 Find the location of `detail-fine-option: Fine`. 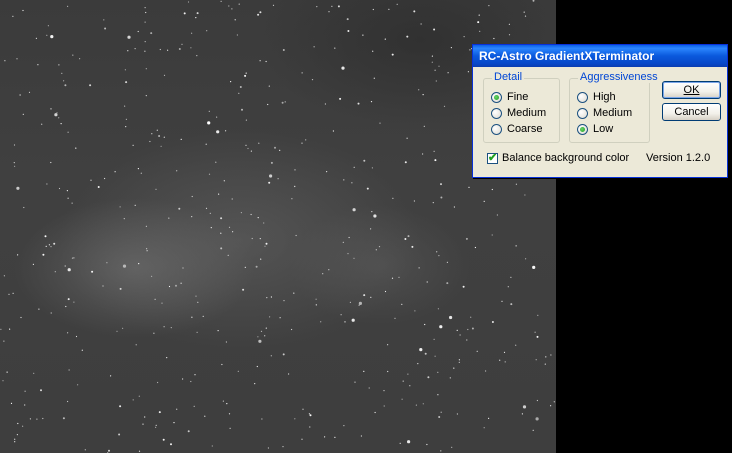

detail-fine-option: Fine is located at coordinates (509, 97).